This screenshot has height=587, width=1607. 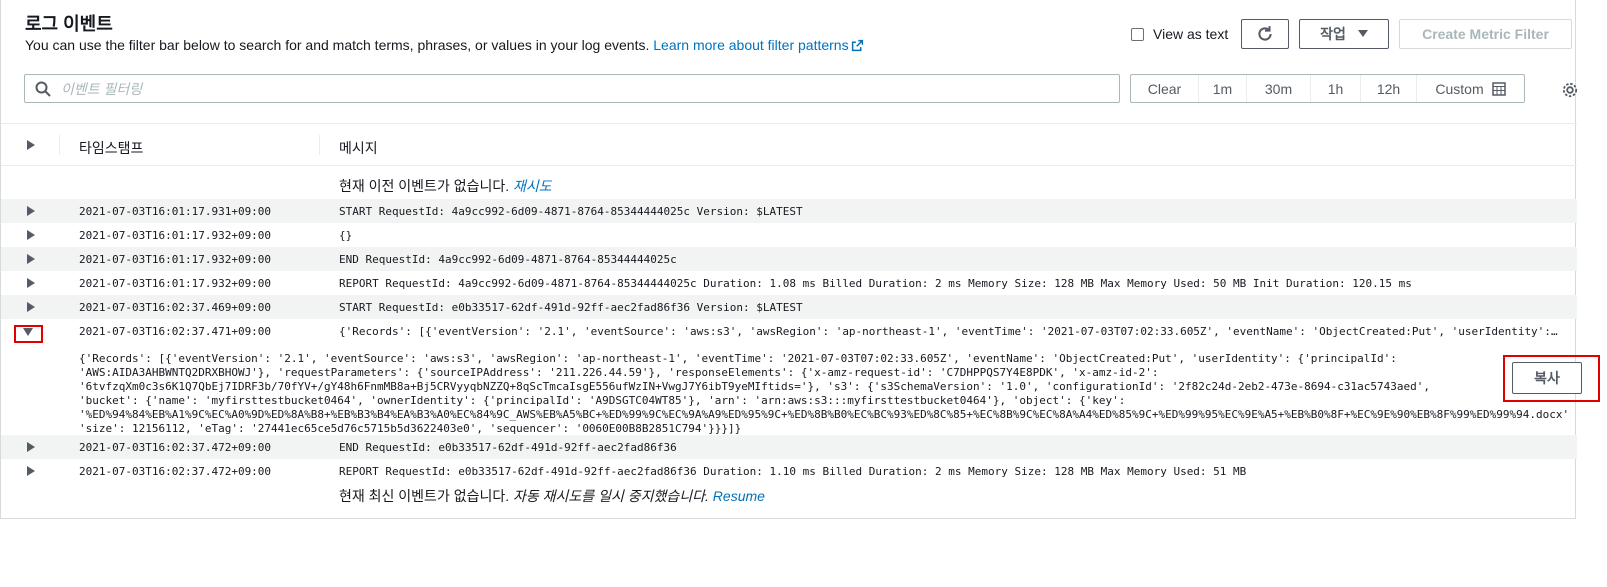 What do you see at coordinates (1485, 34) in the screenshot?
I see `create-metric-filter-button: Create Metric Filter` at bounding box center [1485, 34].